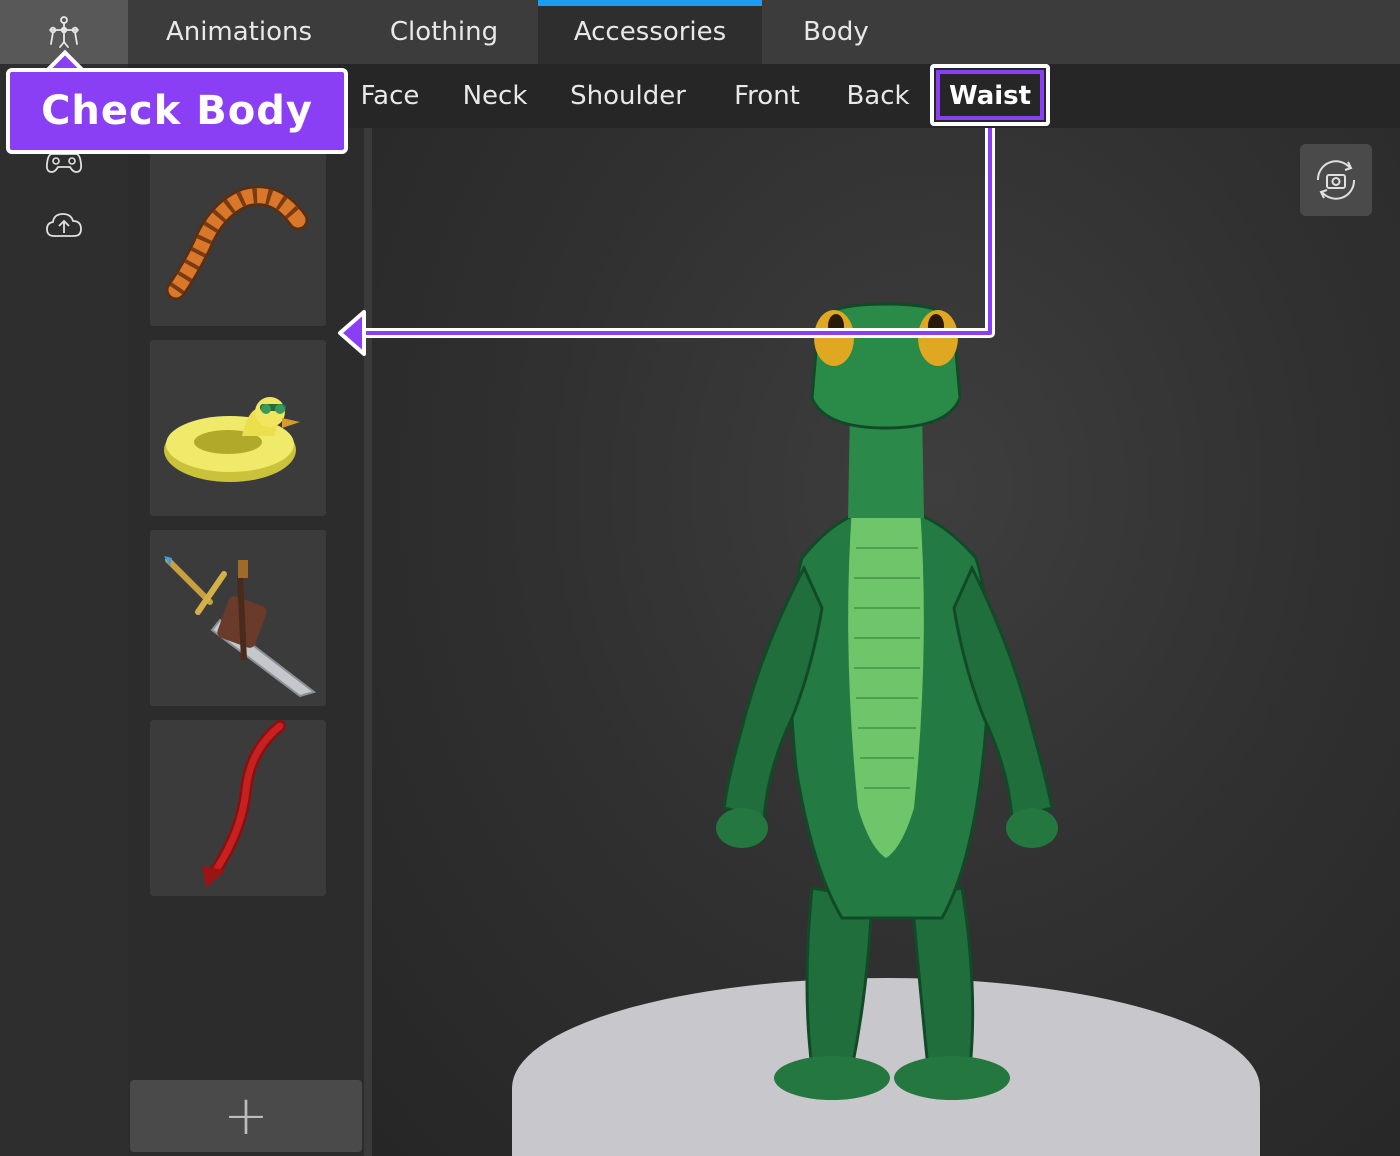 This screenshot has width=1400, height=1156. I want to click on plus-icon: +, so click(246, 1115).